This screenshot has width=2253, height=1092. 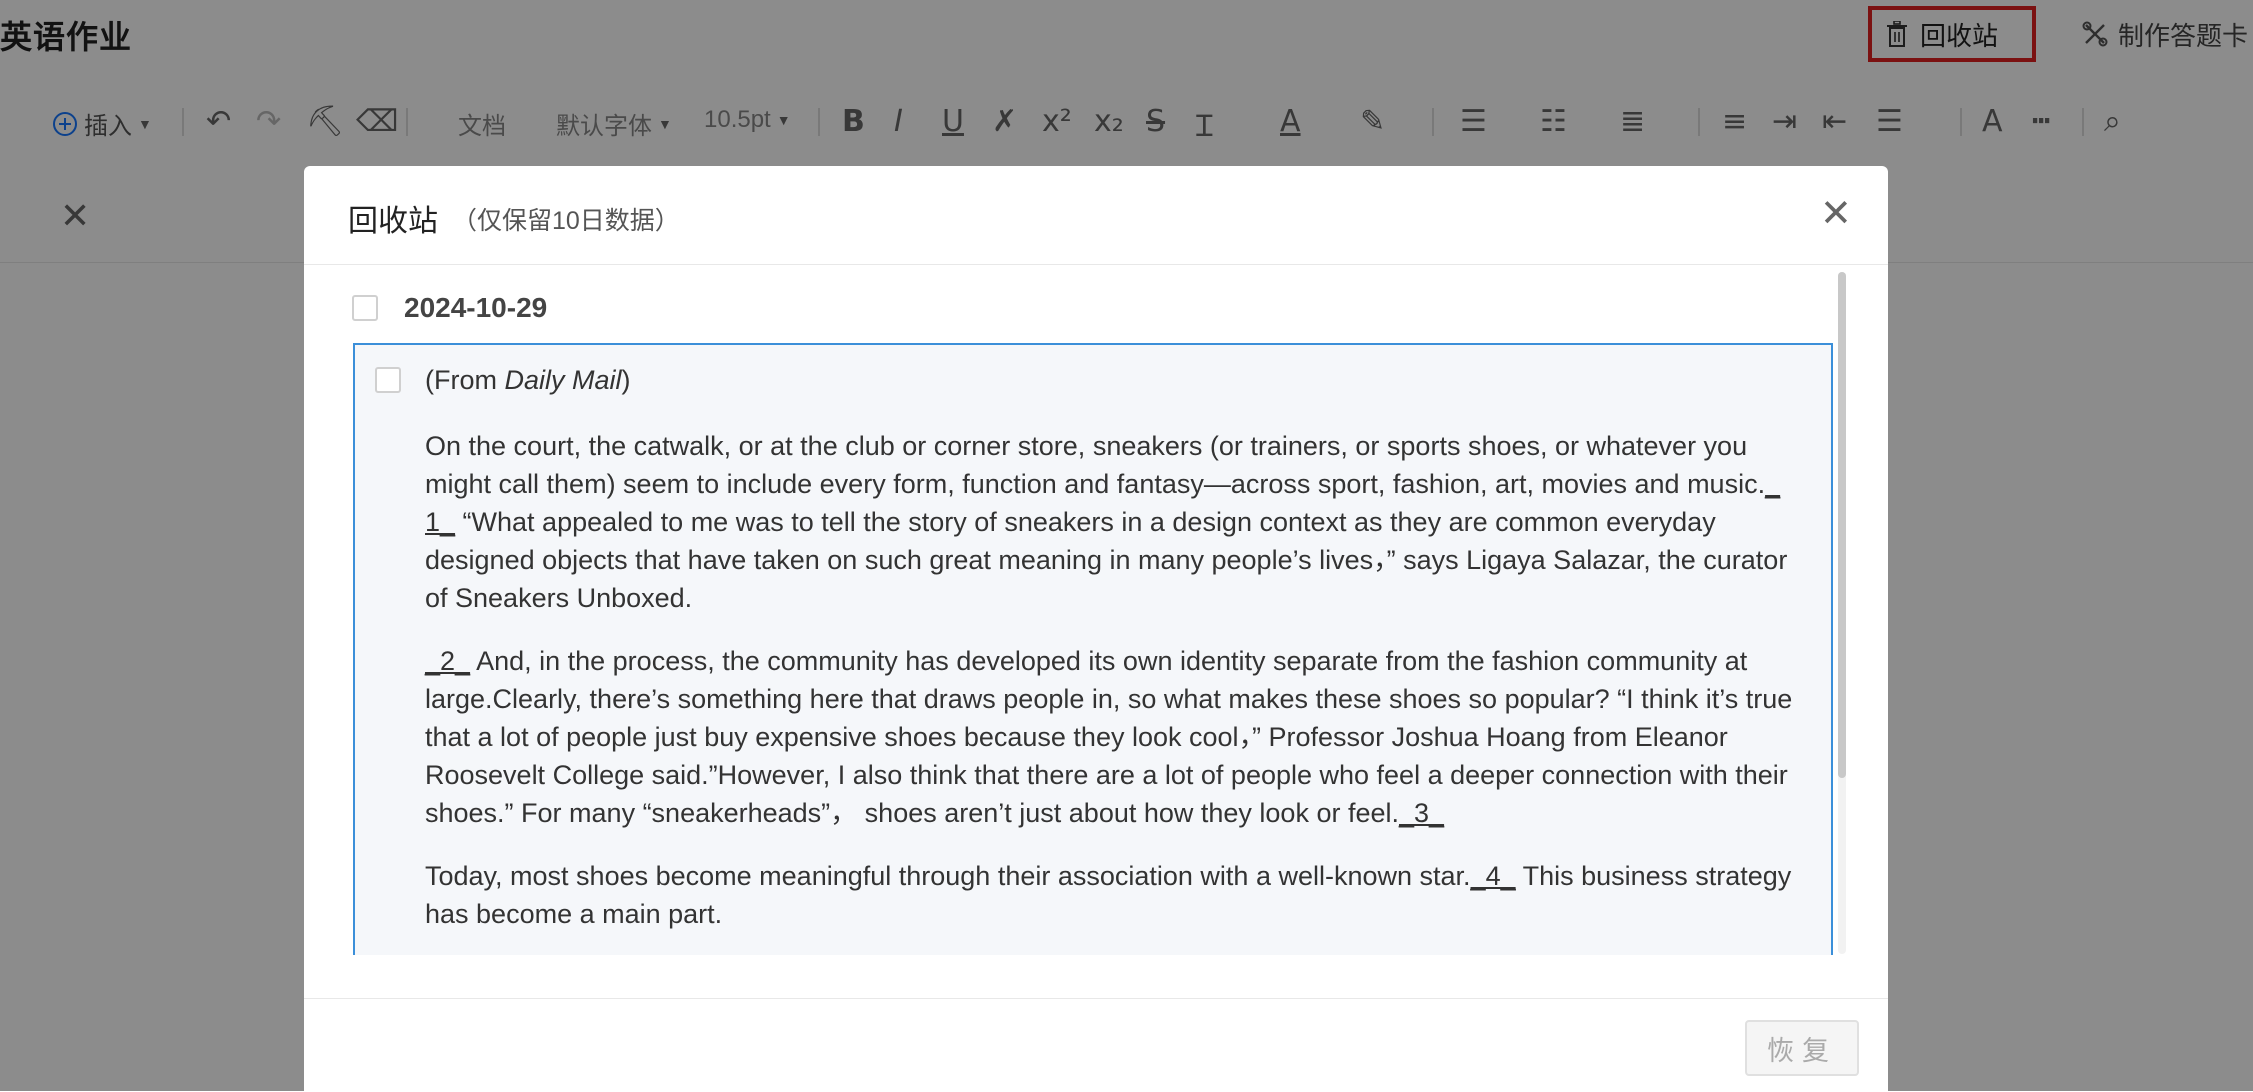 I want to click on blank-4: _4_, so click(x=1493, y=876).